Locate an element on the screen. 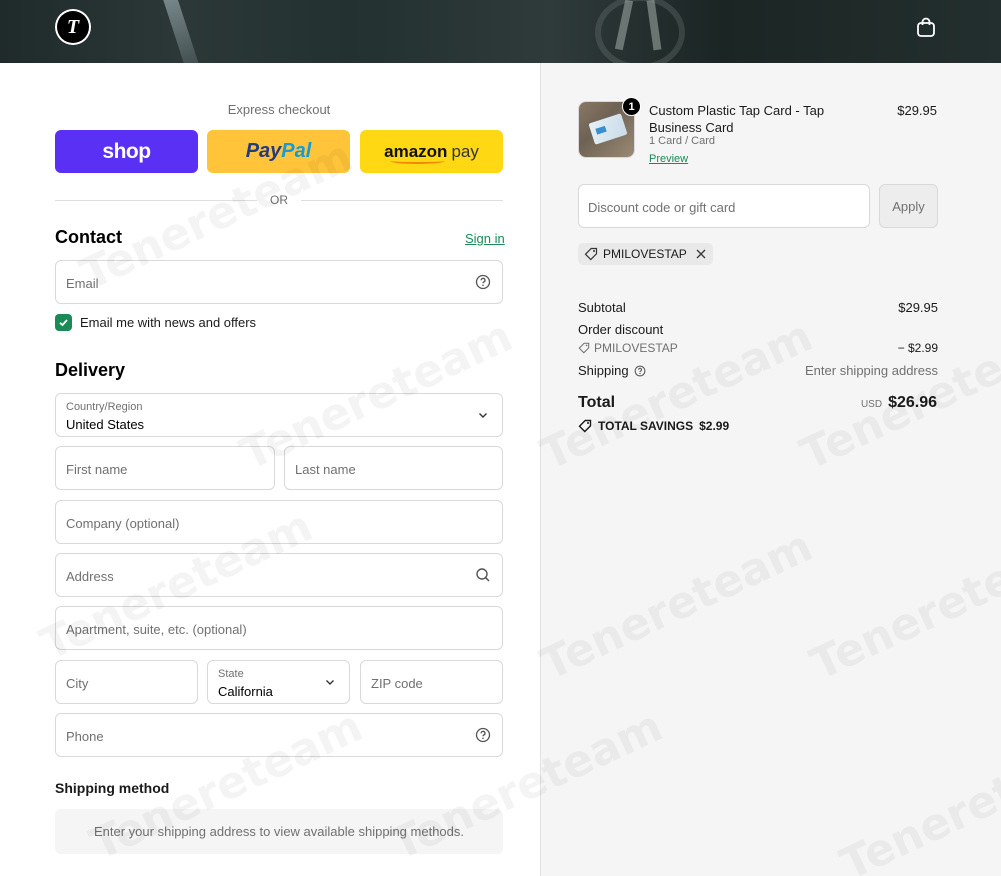 Image resolution: width=1001 pixels, height=876 pixels. paypal-button: Pay Pal is located at coordinates (278, 151).